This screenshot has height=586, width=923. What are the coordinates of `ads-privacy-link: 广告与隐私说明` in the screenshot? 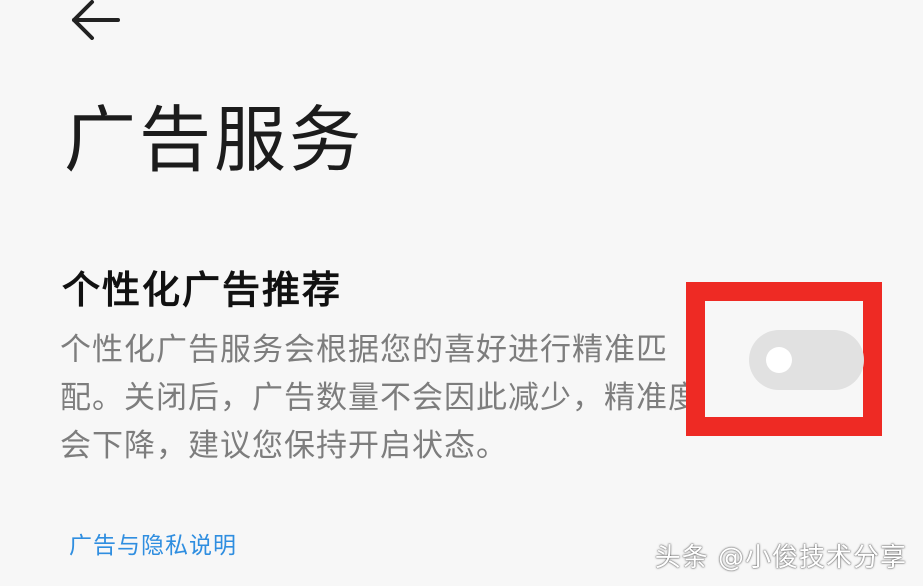 It's located at (153, 543).